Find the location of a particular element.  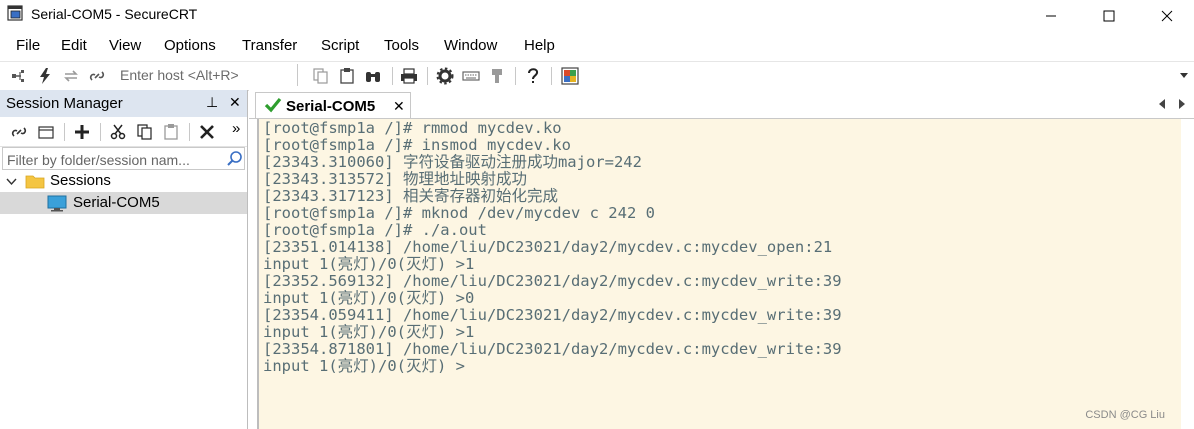

title-bar: Serial-COM5 - SecureCRT is located at coordinates (597, 15).